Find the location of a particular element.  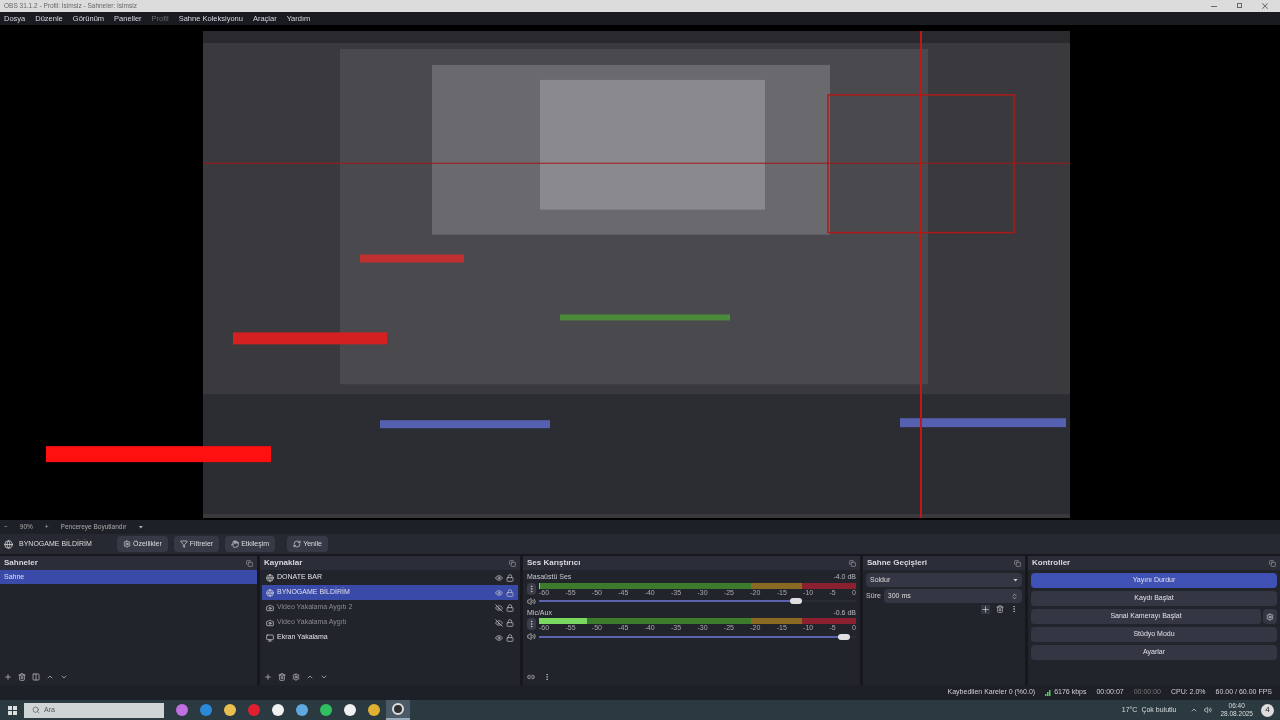

spinner-icon is located at coordinates (1014, 596).